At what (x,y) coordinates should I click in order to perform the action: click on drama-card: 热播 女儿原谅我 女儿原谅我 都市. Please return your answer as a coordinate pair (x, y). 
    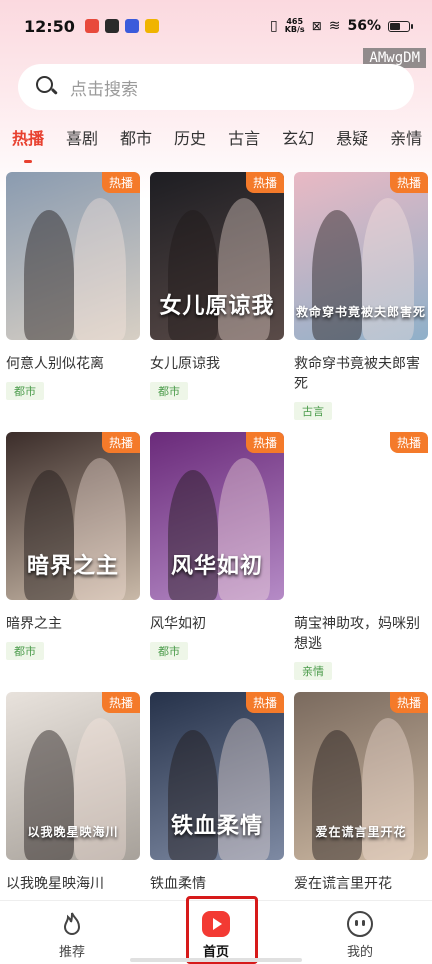
    Looking at the image, I should click on (217, 286).